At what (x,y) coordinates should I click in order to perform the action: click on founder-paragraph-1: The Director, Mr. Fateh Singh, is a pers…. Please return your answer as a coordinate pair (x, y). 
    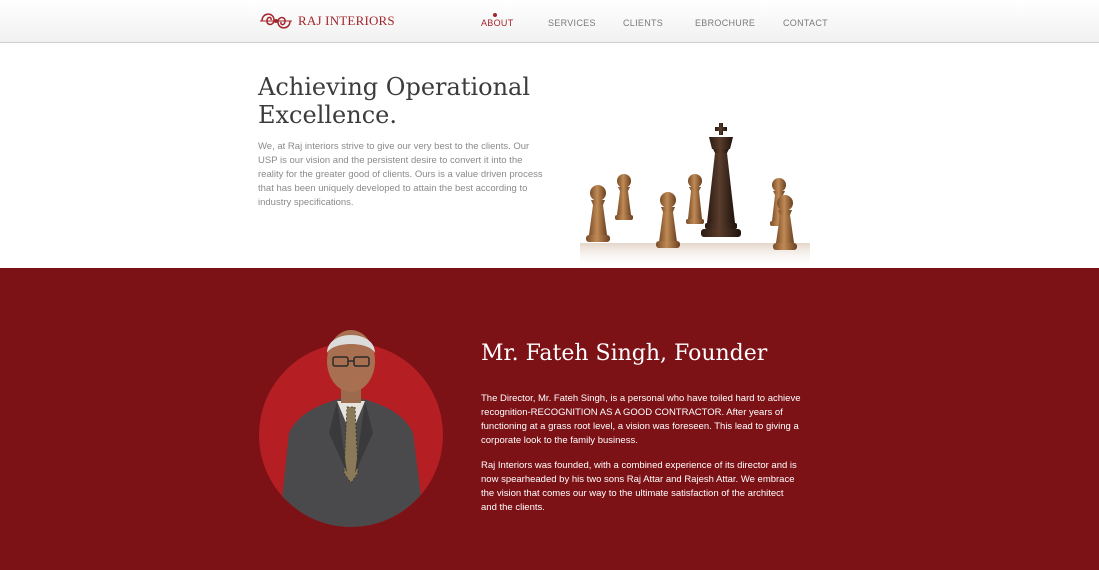
    Looking at the image, I should click on (641, 419).